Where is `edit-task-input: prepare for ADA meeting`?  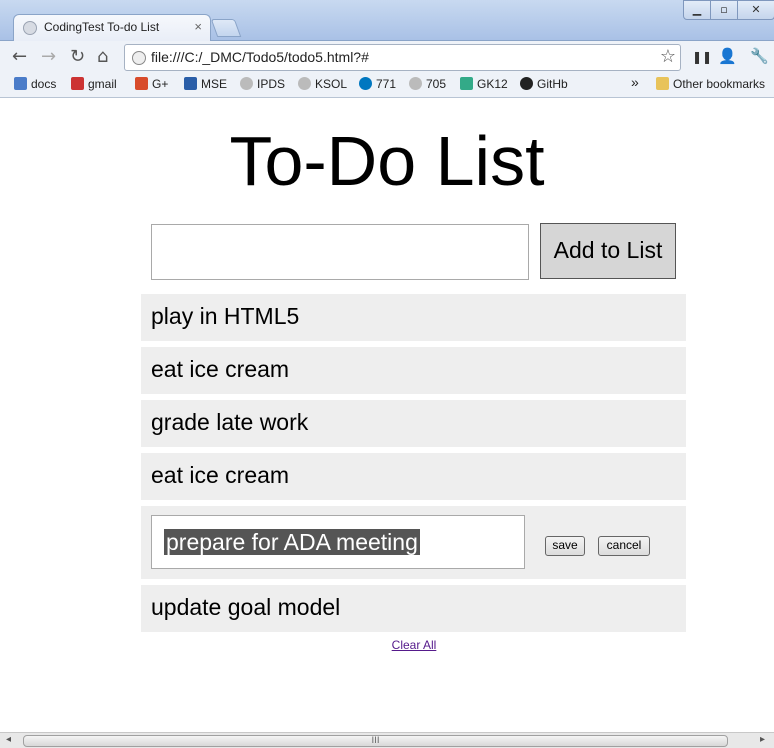 edit-task-input: prepare for ADA meeting is located at coordinates (338, 542).